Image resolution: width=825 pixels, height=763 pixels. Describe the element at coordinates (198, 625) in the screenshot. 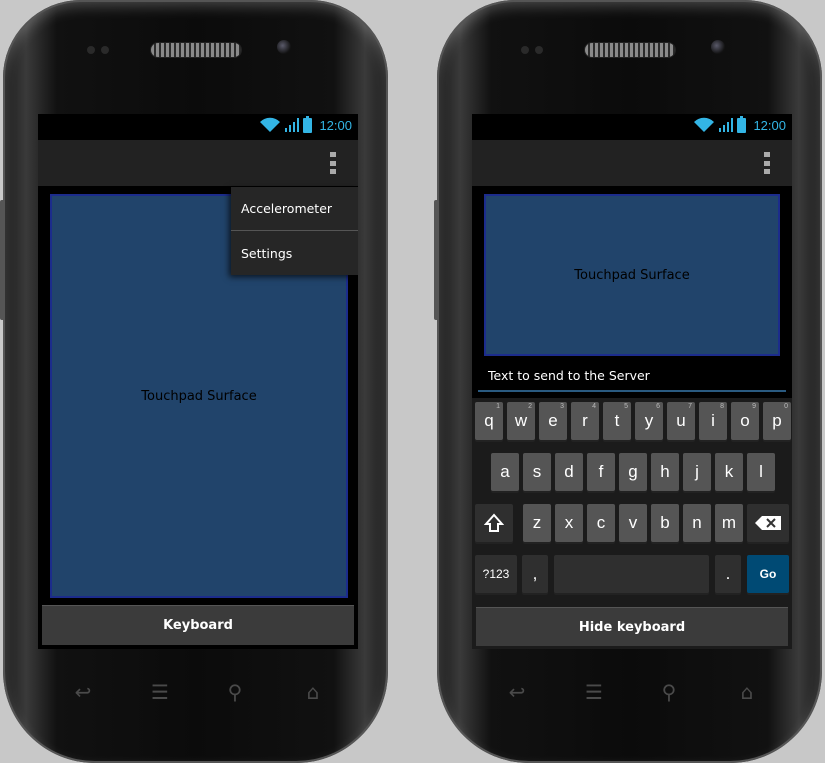

I see `keyboard-button: Keyboard` at that location.